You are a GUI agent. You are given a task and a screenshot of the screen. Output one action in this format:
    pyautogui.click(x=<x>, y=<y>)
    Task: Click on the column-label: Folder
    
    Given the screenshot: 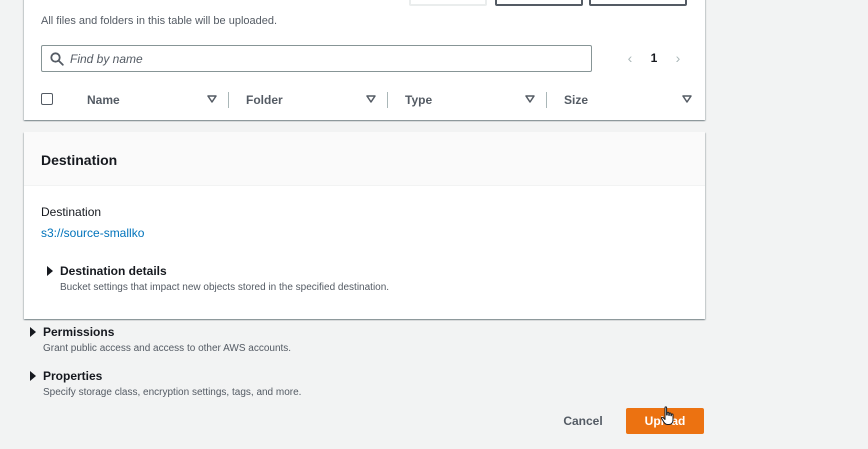 What is the action you would take?
    pyautogui.click(x=264, y=100)
    